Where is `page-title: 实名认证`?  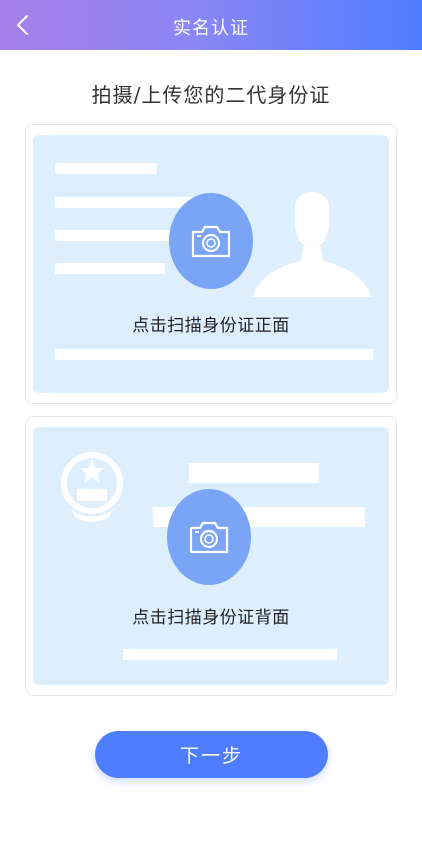
page-title: 实名认证 is located at coordinates (211, 28).